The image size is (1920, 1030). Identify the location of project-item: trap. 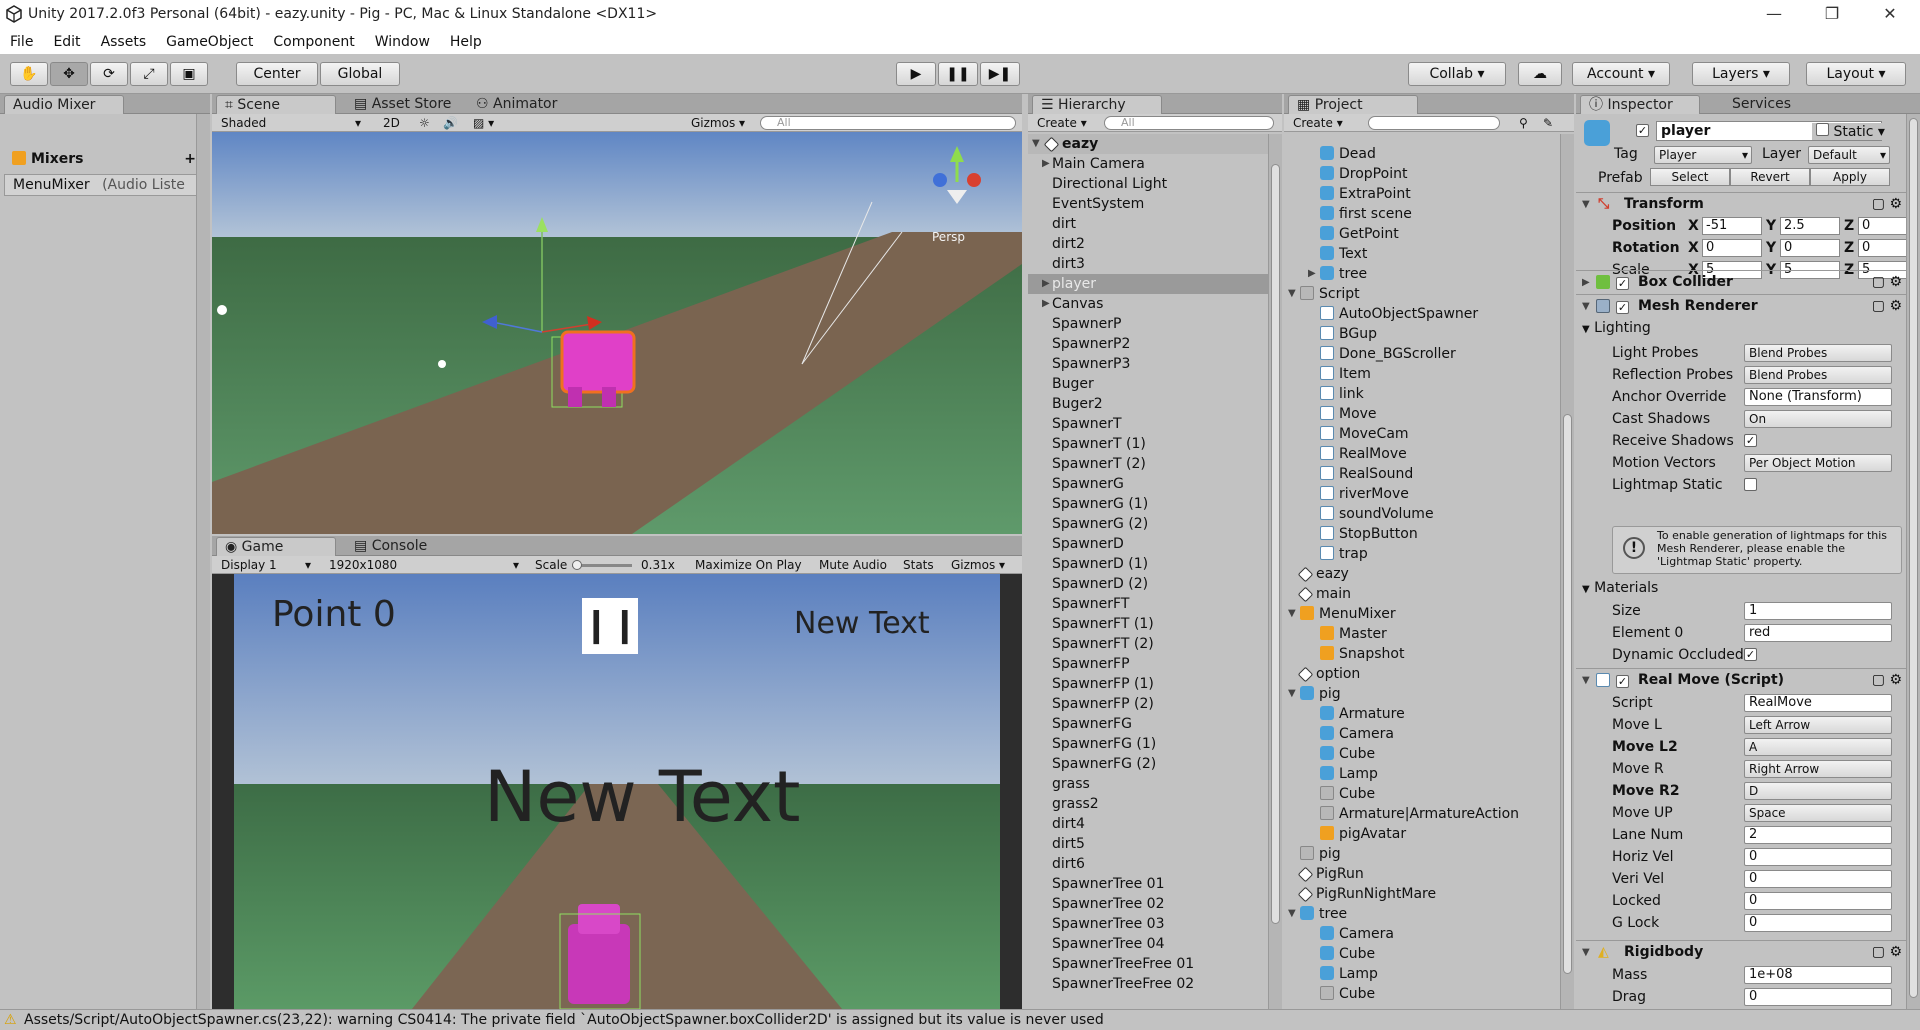
(1422, 554).